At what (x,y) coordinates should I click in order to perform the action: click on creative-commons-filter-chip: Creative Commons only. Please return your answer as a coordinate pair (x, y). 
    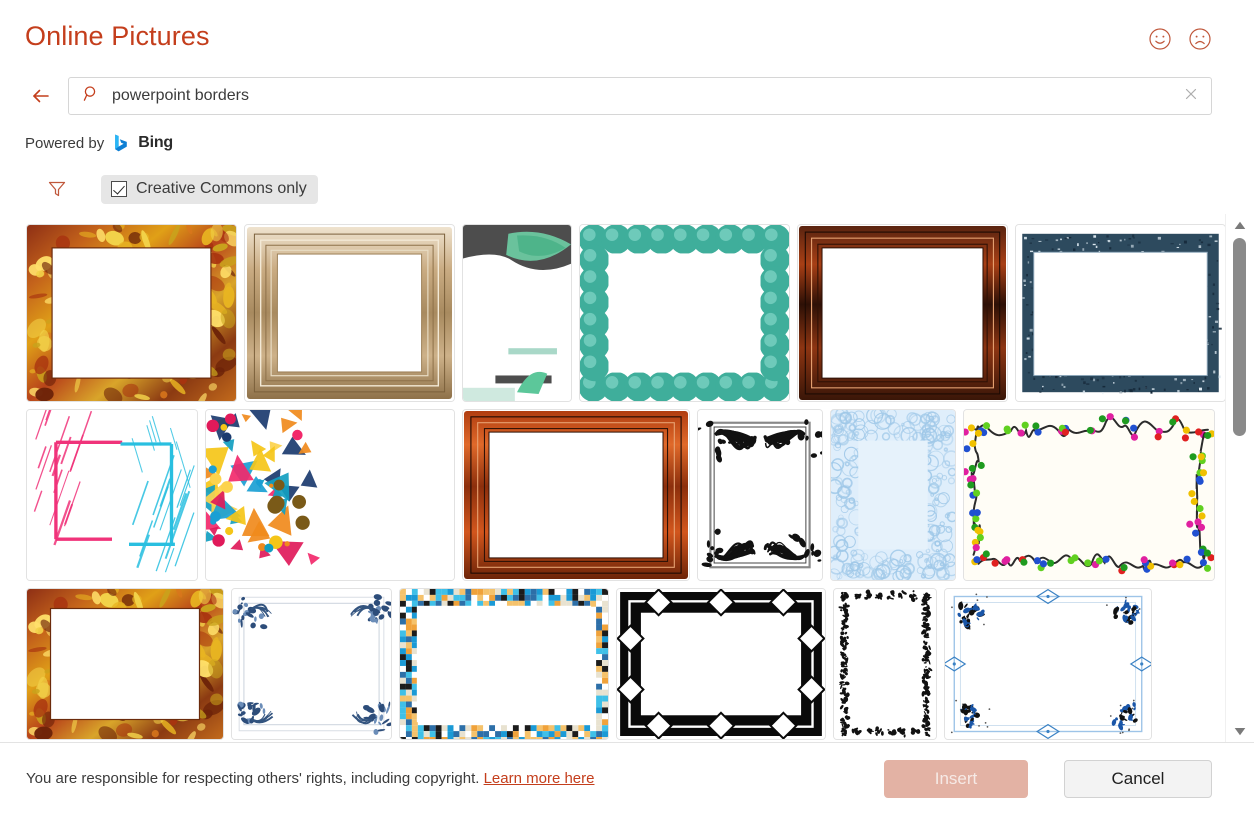
    Looking at the image, I should click on (209, 189).